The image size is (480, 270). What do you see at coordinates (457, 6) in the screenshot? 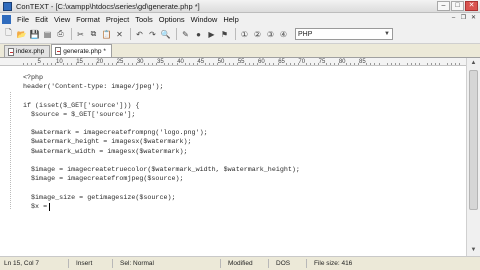
I see `maximize-button: □` at bounding box center [457, 6].